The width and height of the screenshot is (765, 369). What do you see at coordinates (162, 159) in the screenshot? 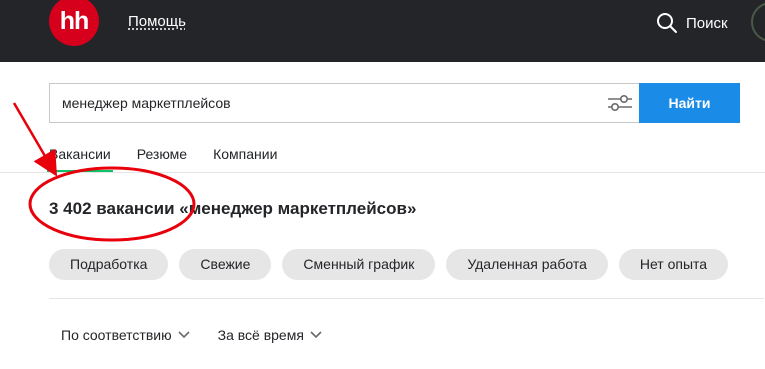
I see `tab-resumes: Резюме` at bounding box center [162, 159].